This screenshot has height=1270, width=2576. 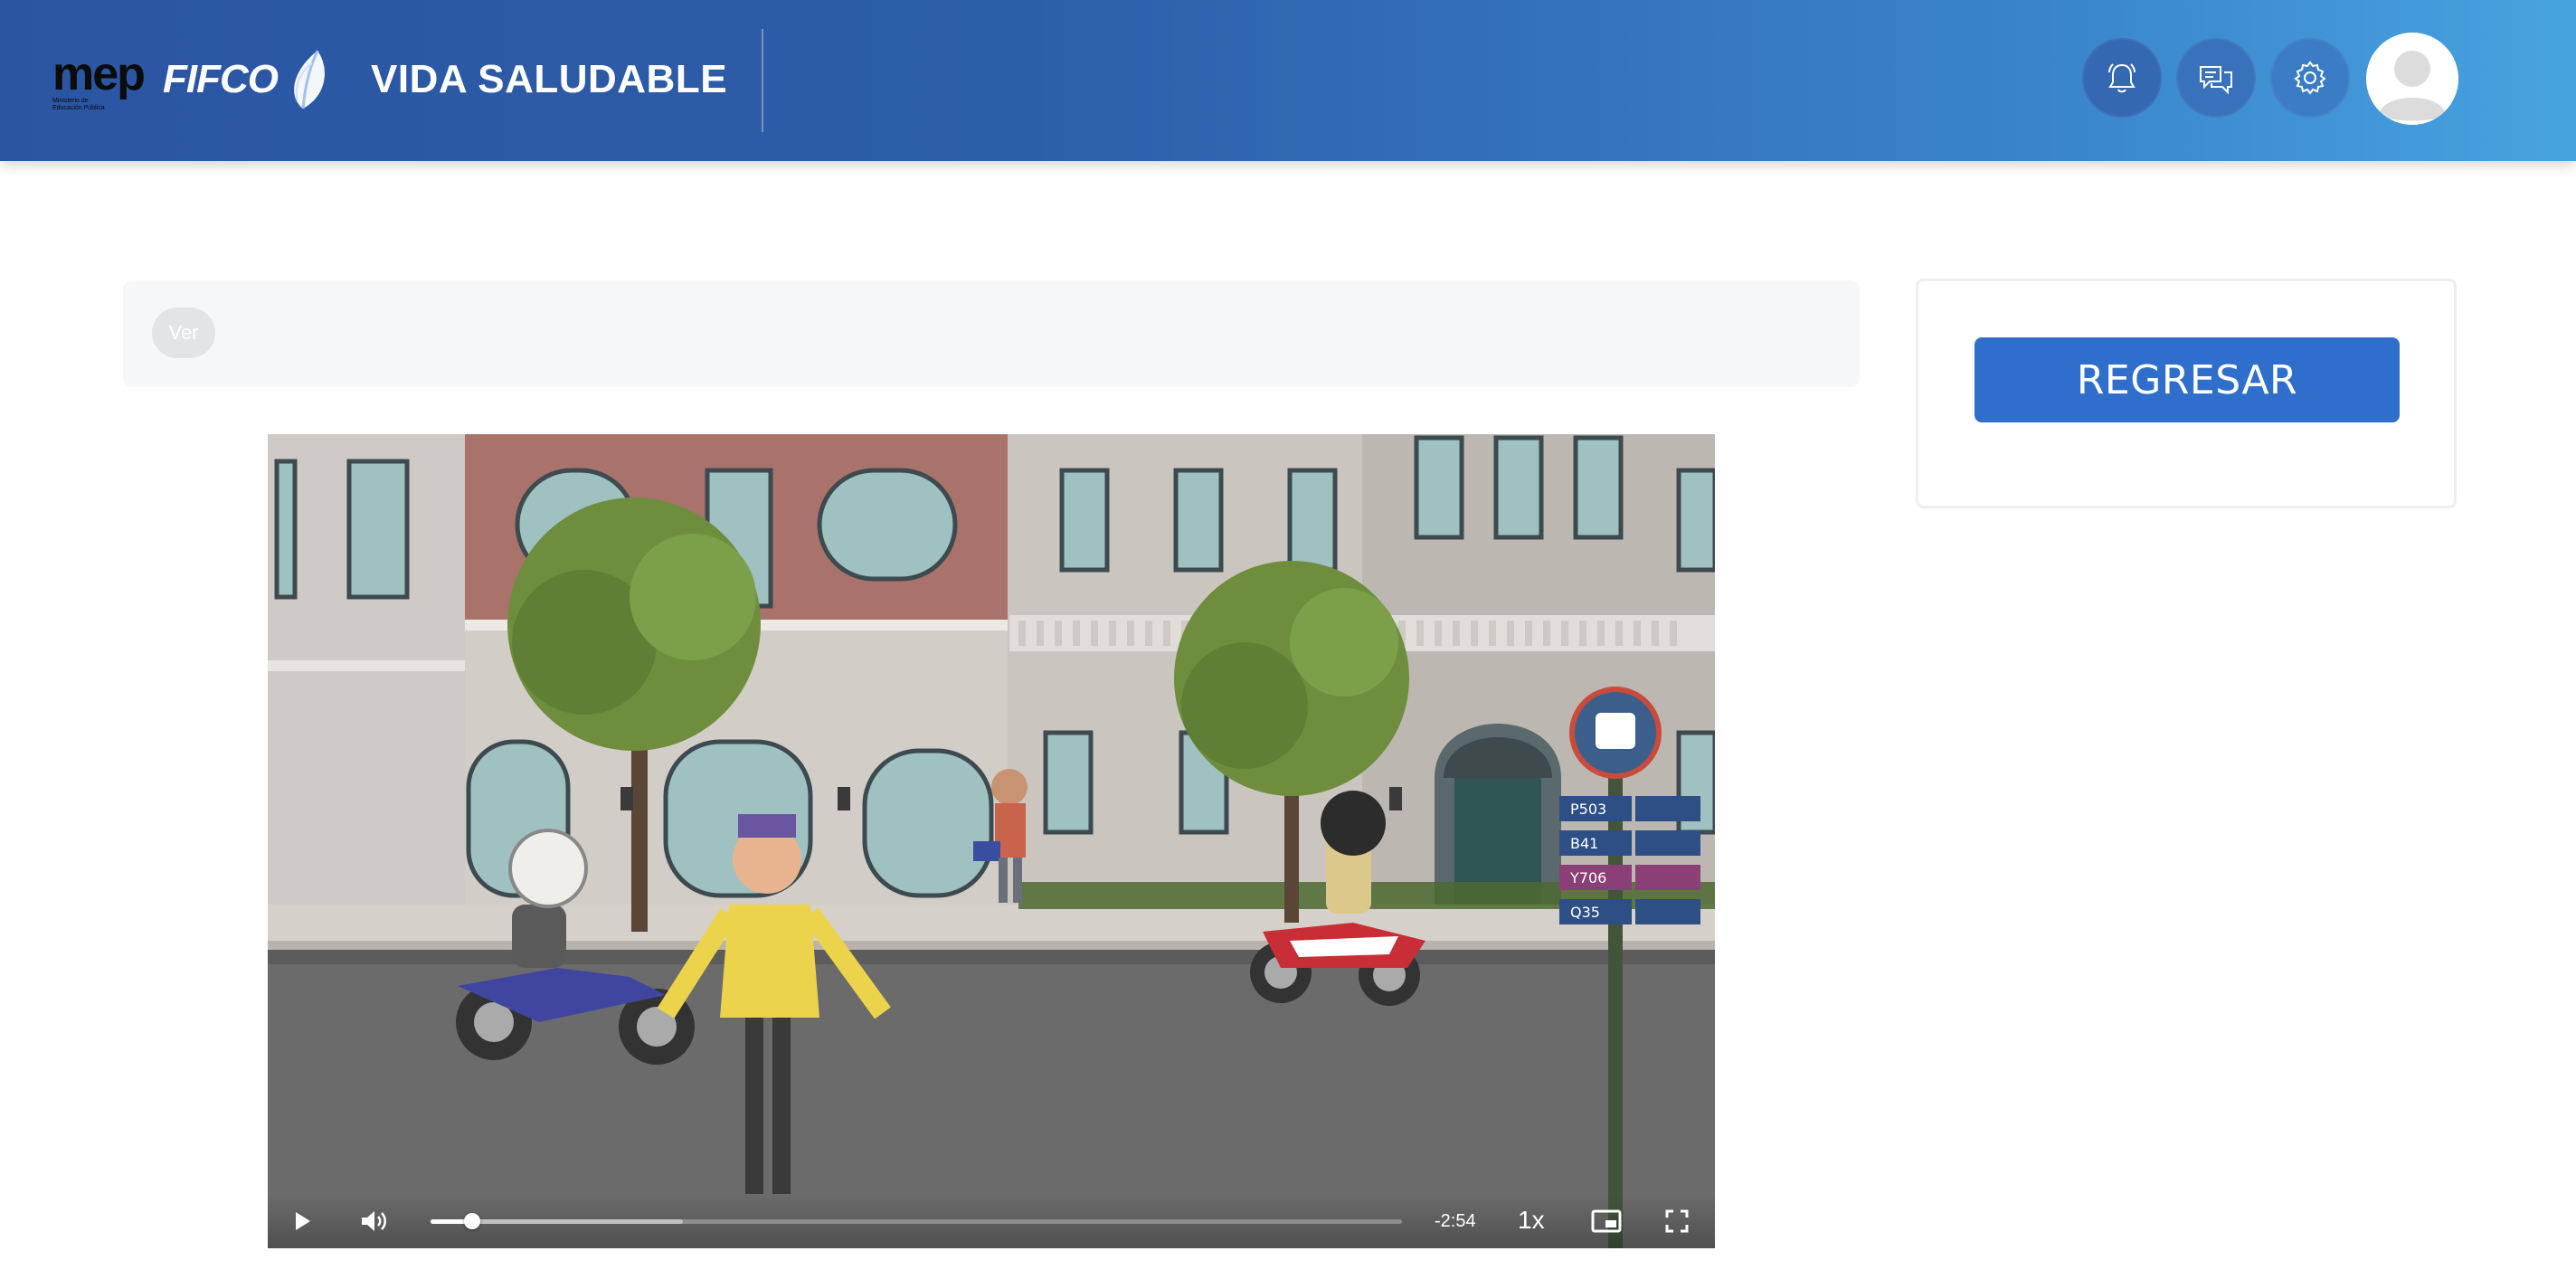 I want to click on fifco-logo-text: FIFCO, so click(x=221, y=79).